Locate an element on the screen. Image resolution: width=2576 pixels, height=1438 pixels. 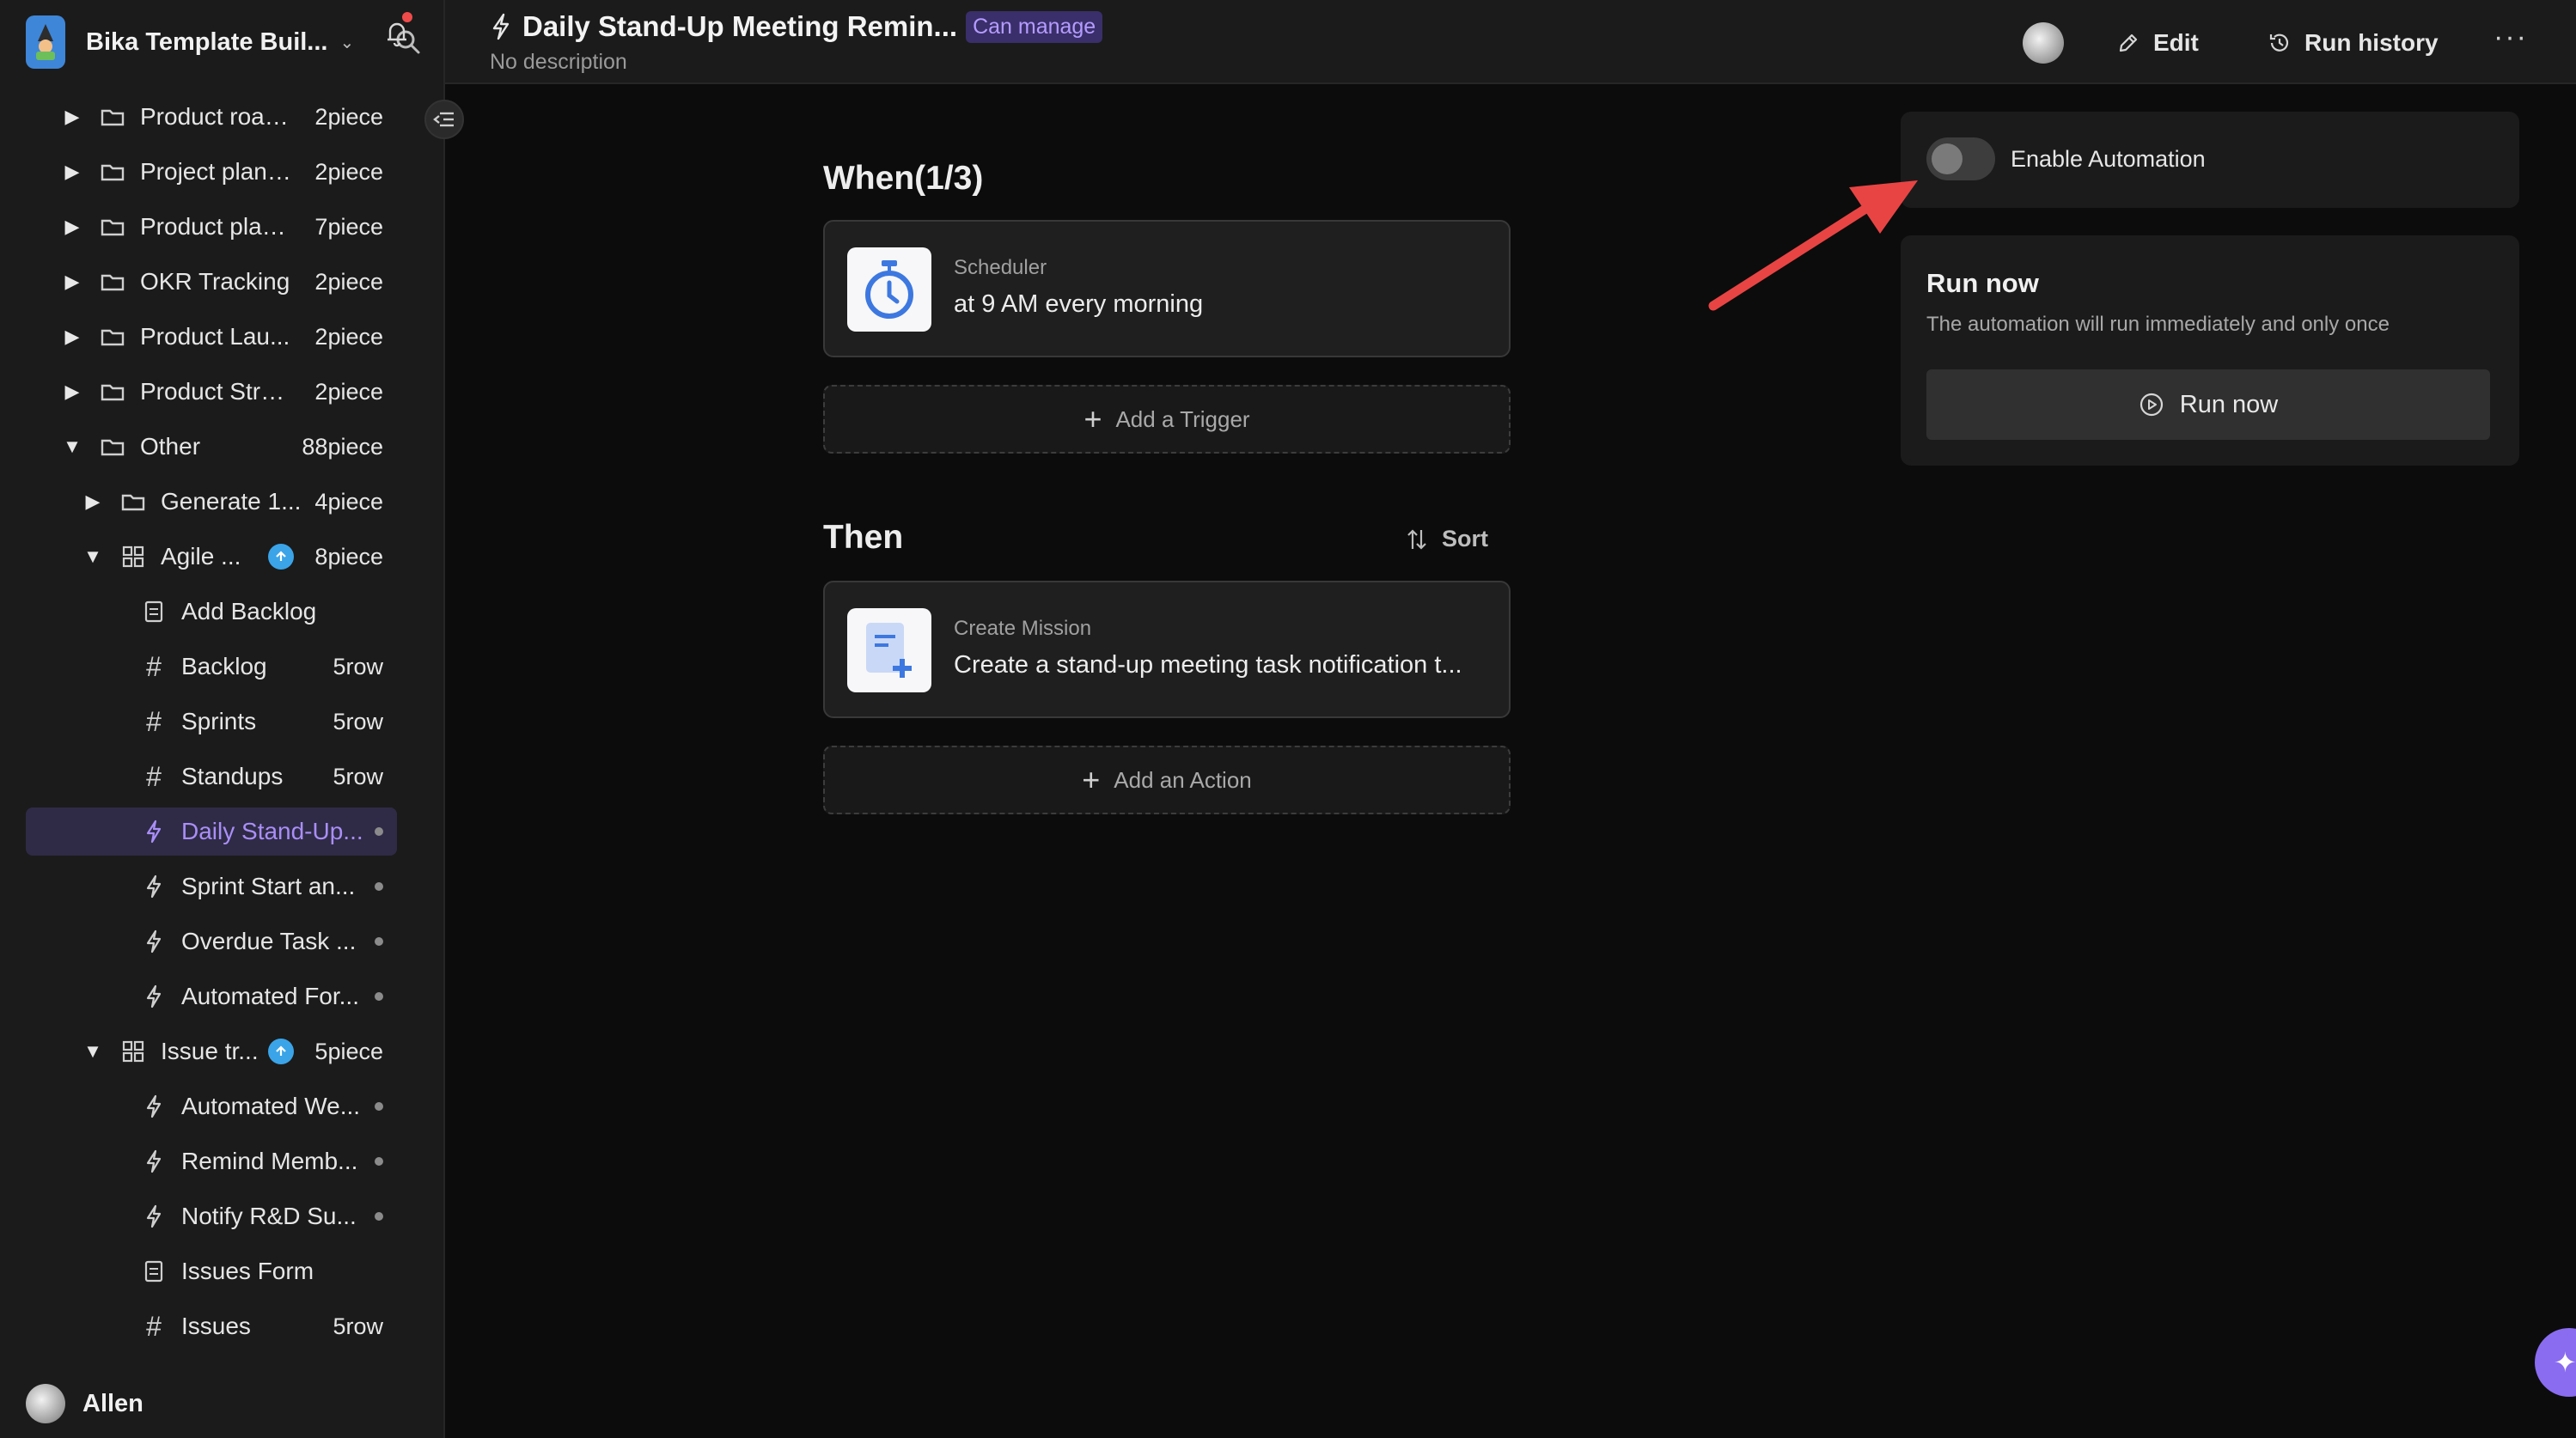
notification-dot is located at coordinates (407, 17).